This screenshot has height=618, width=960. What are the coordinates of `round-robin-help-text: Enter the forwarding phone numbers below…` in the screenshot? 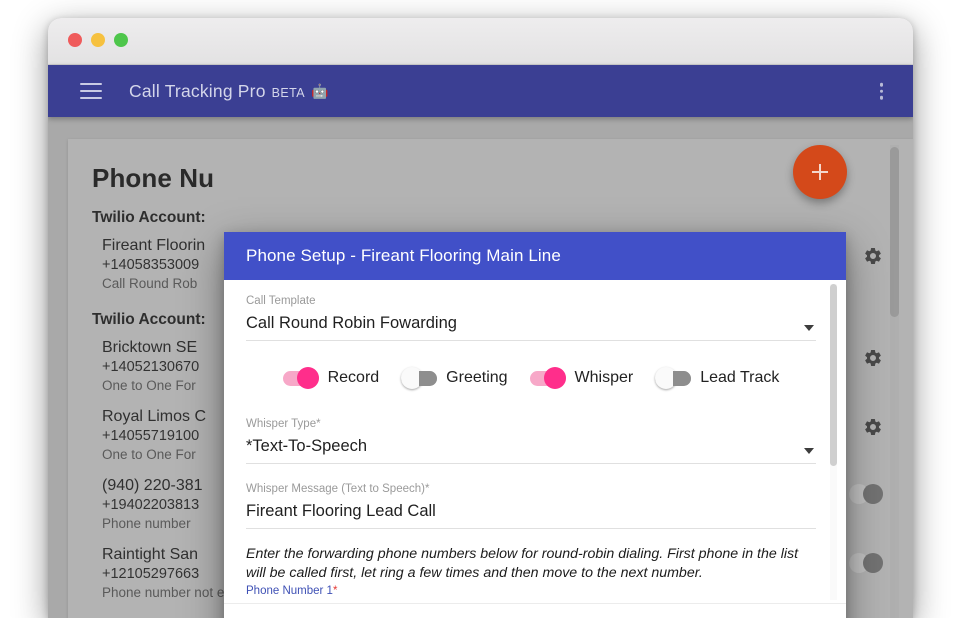 It's located at (522, 563).